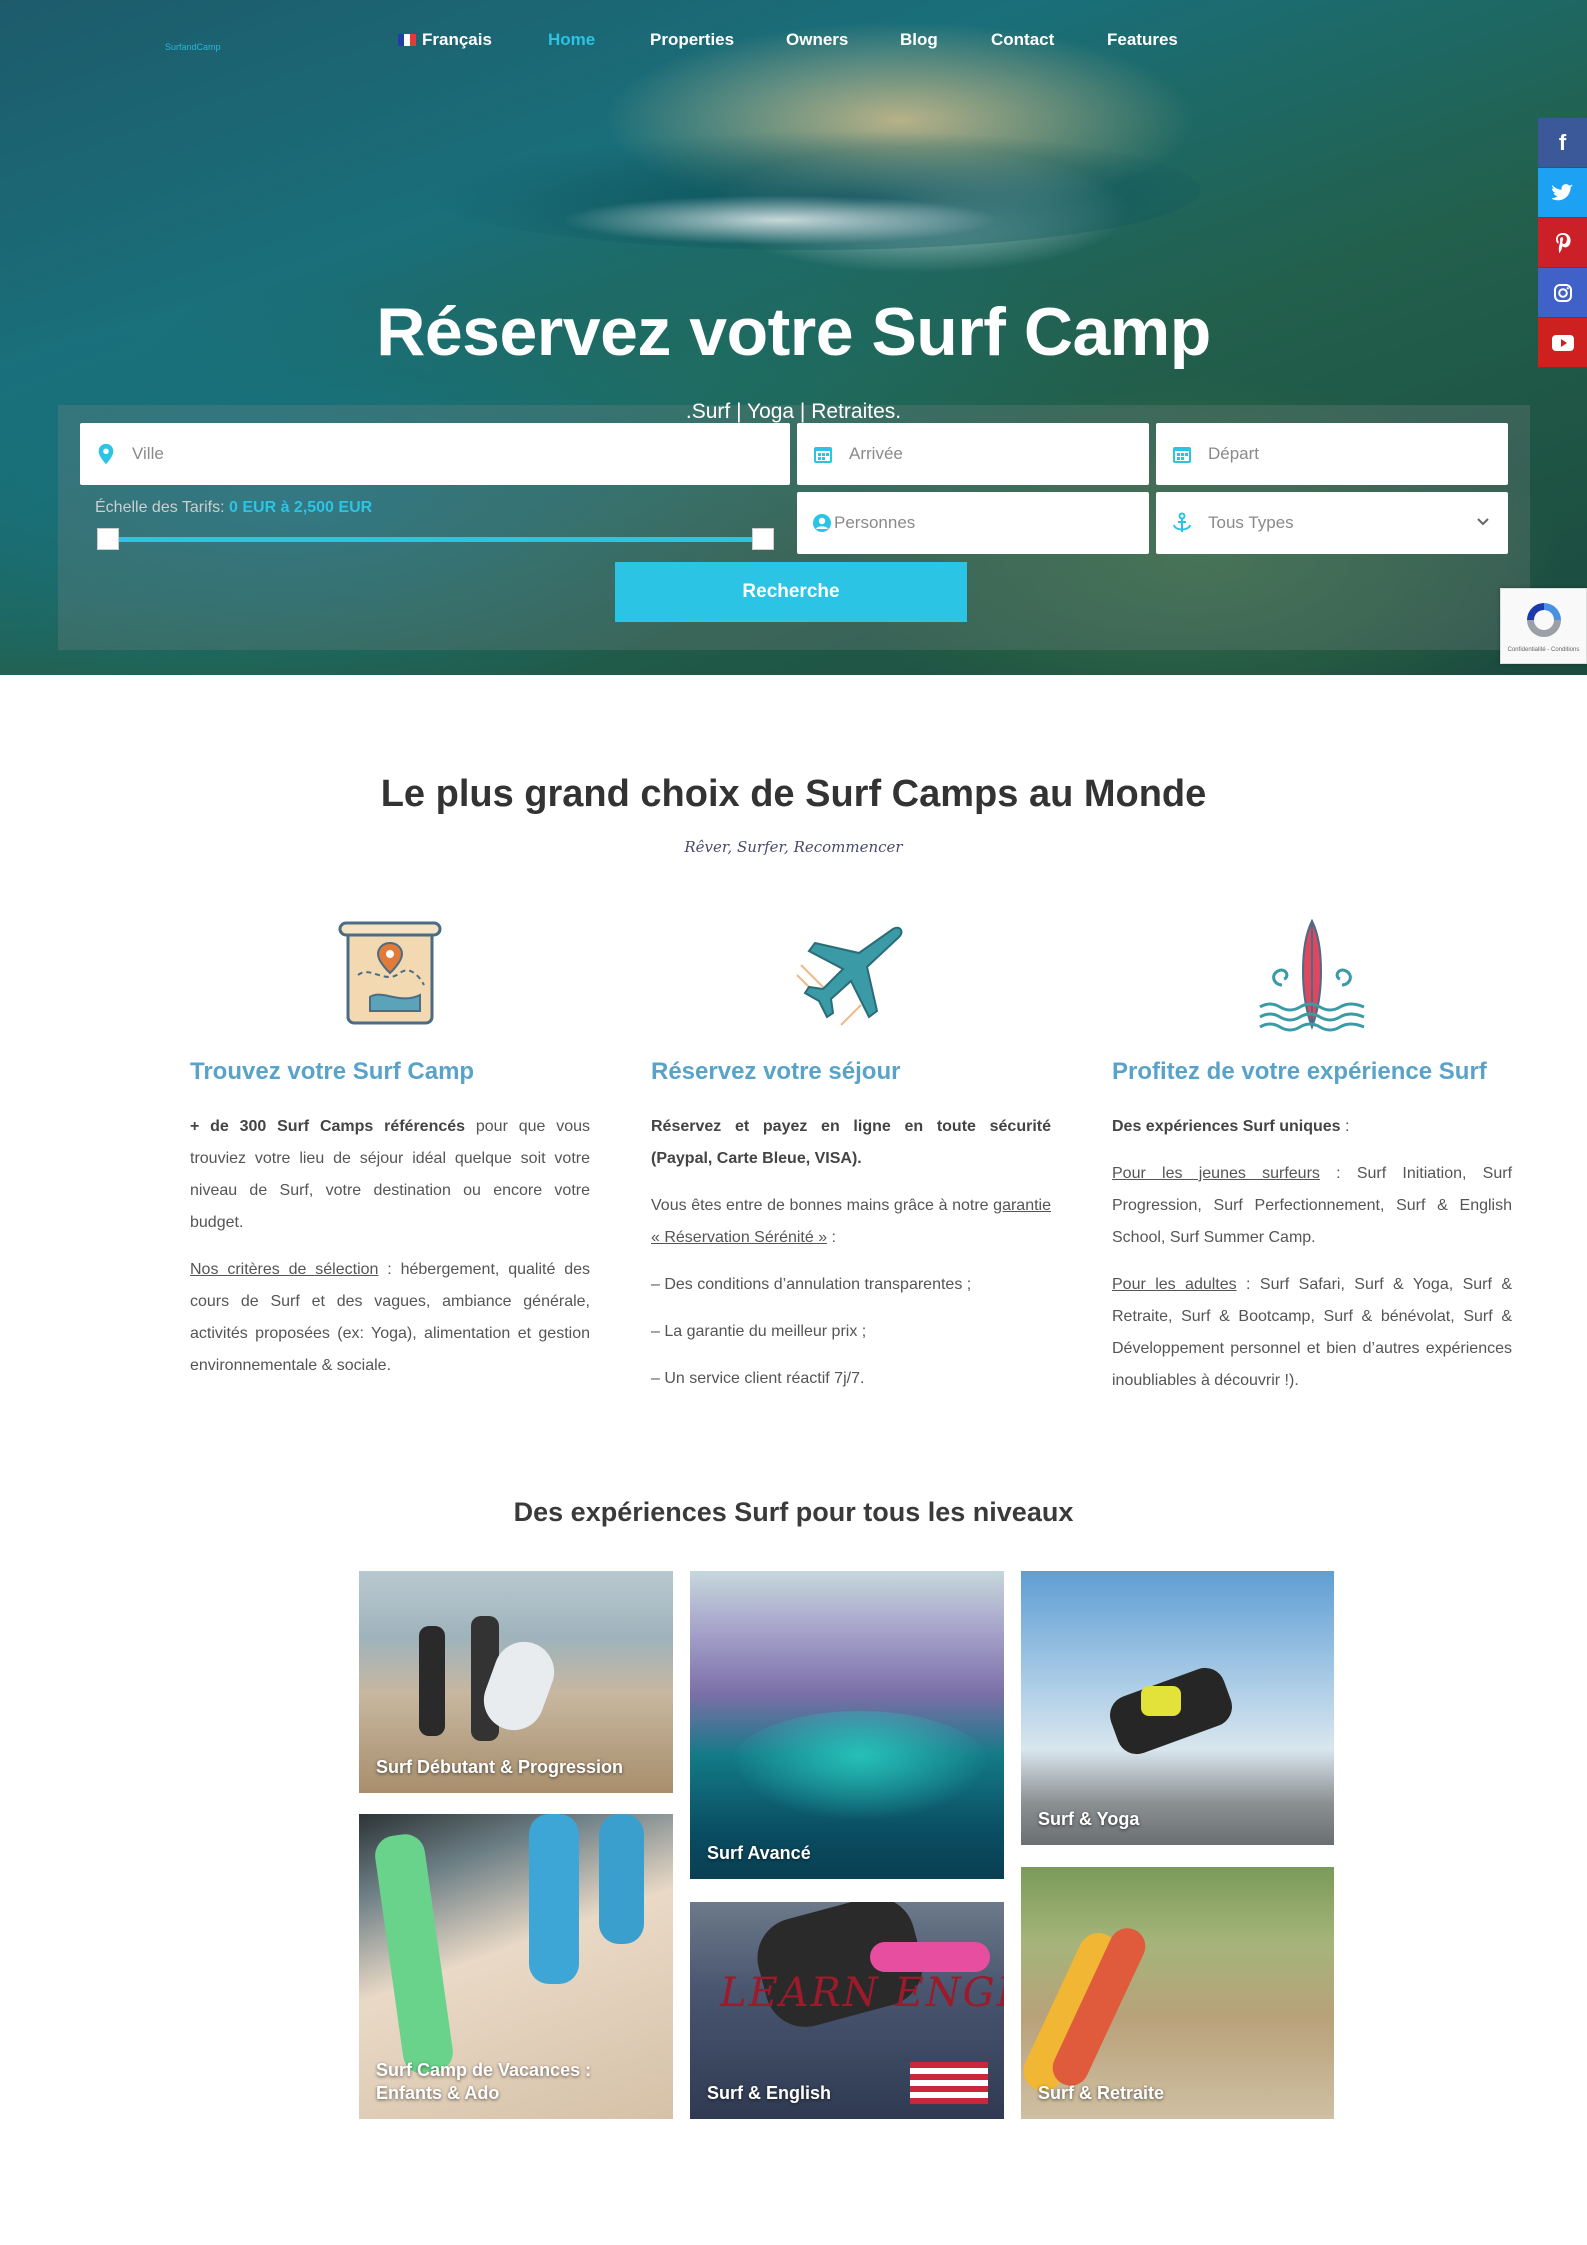  What do you see at coordinates (1543, 620) in the screenshot?
I see `recaptcha-icon` at bounding box center [1543, 620].